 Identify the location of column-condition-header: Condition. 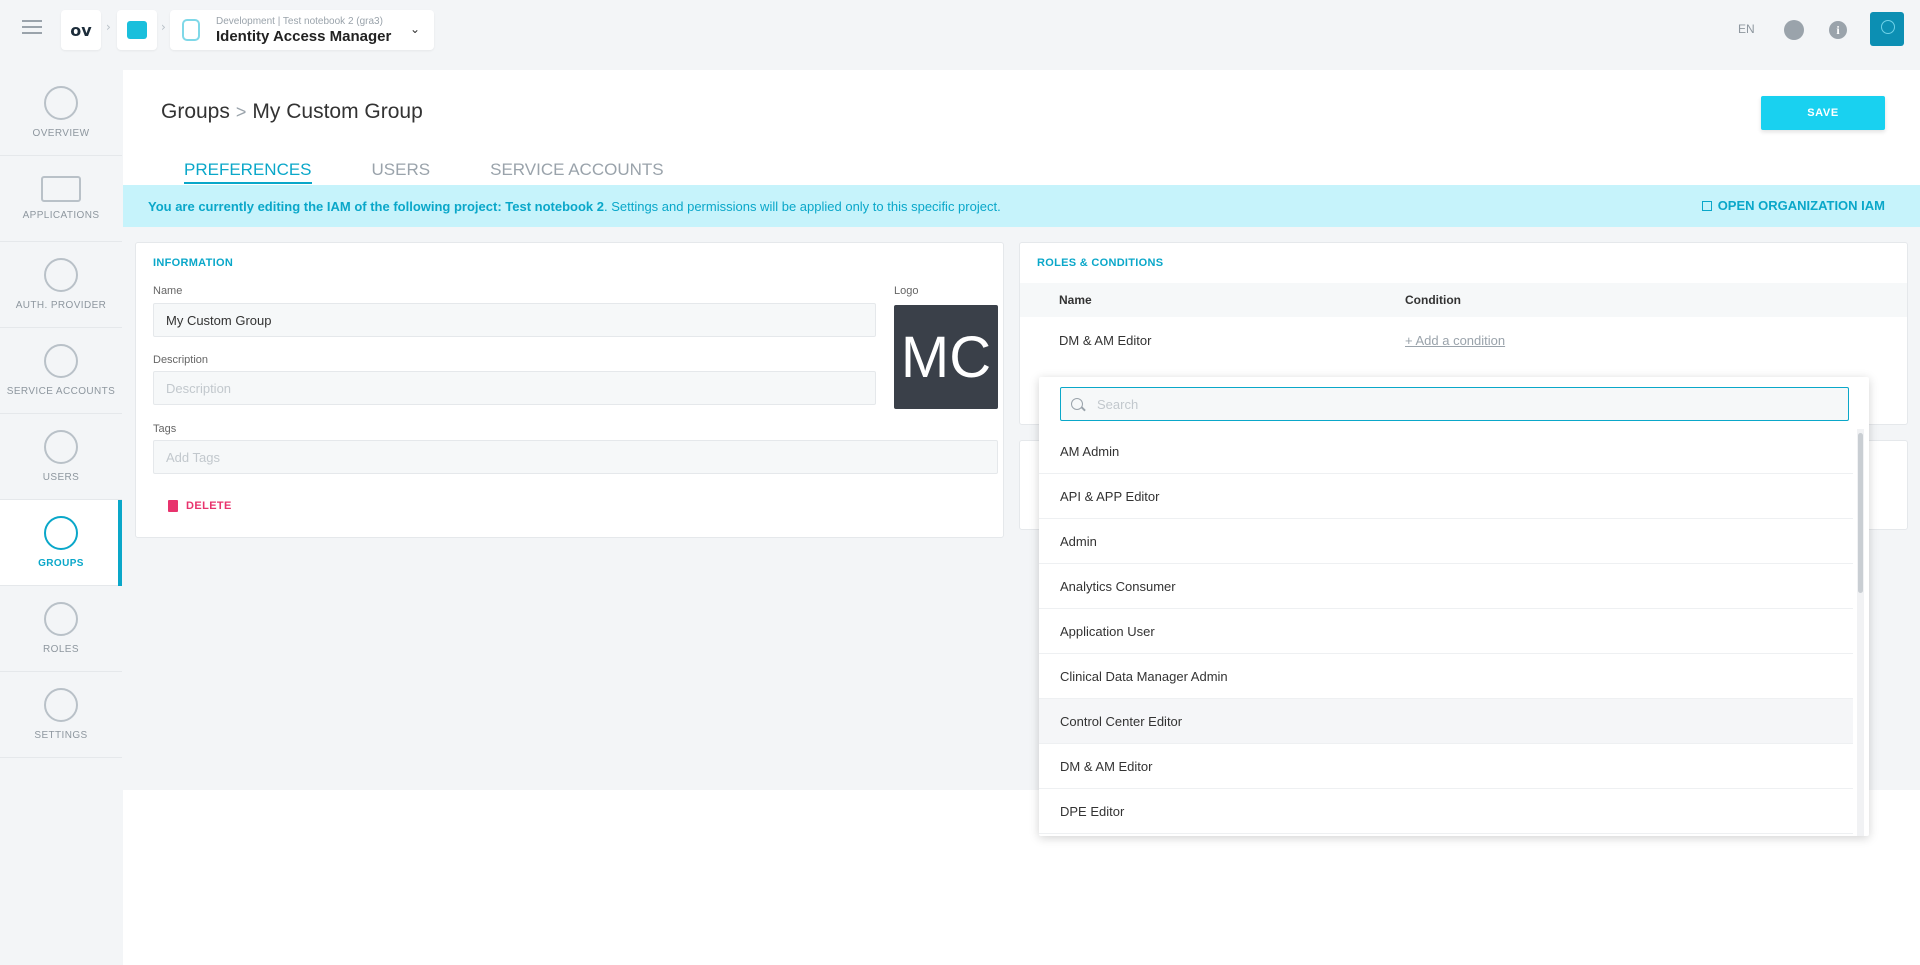
(1433, 300).